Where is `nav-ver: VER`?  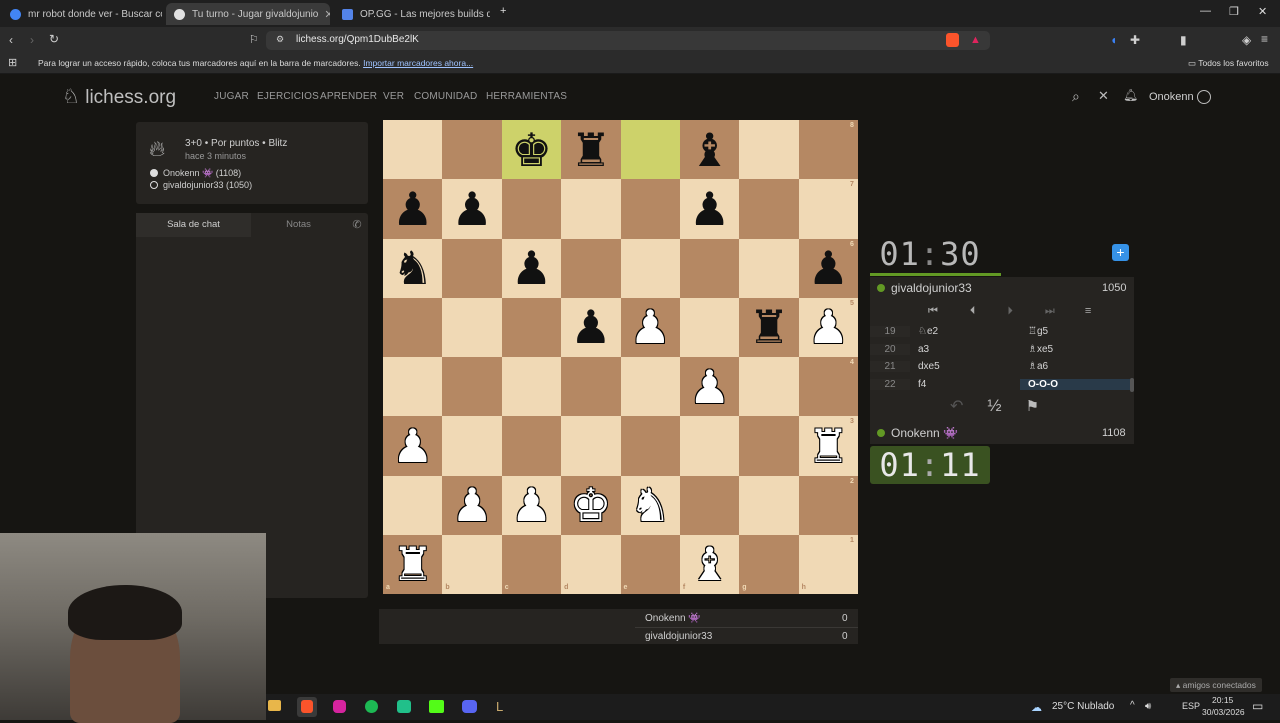 nav-ver: VER is located at coordinates (393, 96).